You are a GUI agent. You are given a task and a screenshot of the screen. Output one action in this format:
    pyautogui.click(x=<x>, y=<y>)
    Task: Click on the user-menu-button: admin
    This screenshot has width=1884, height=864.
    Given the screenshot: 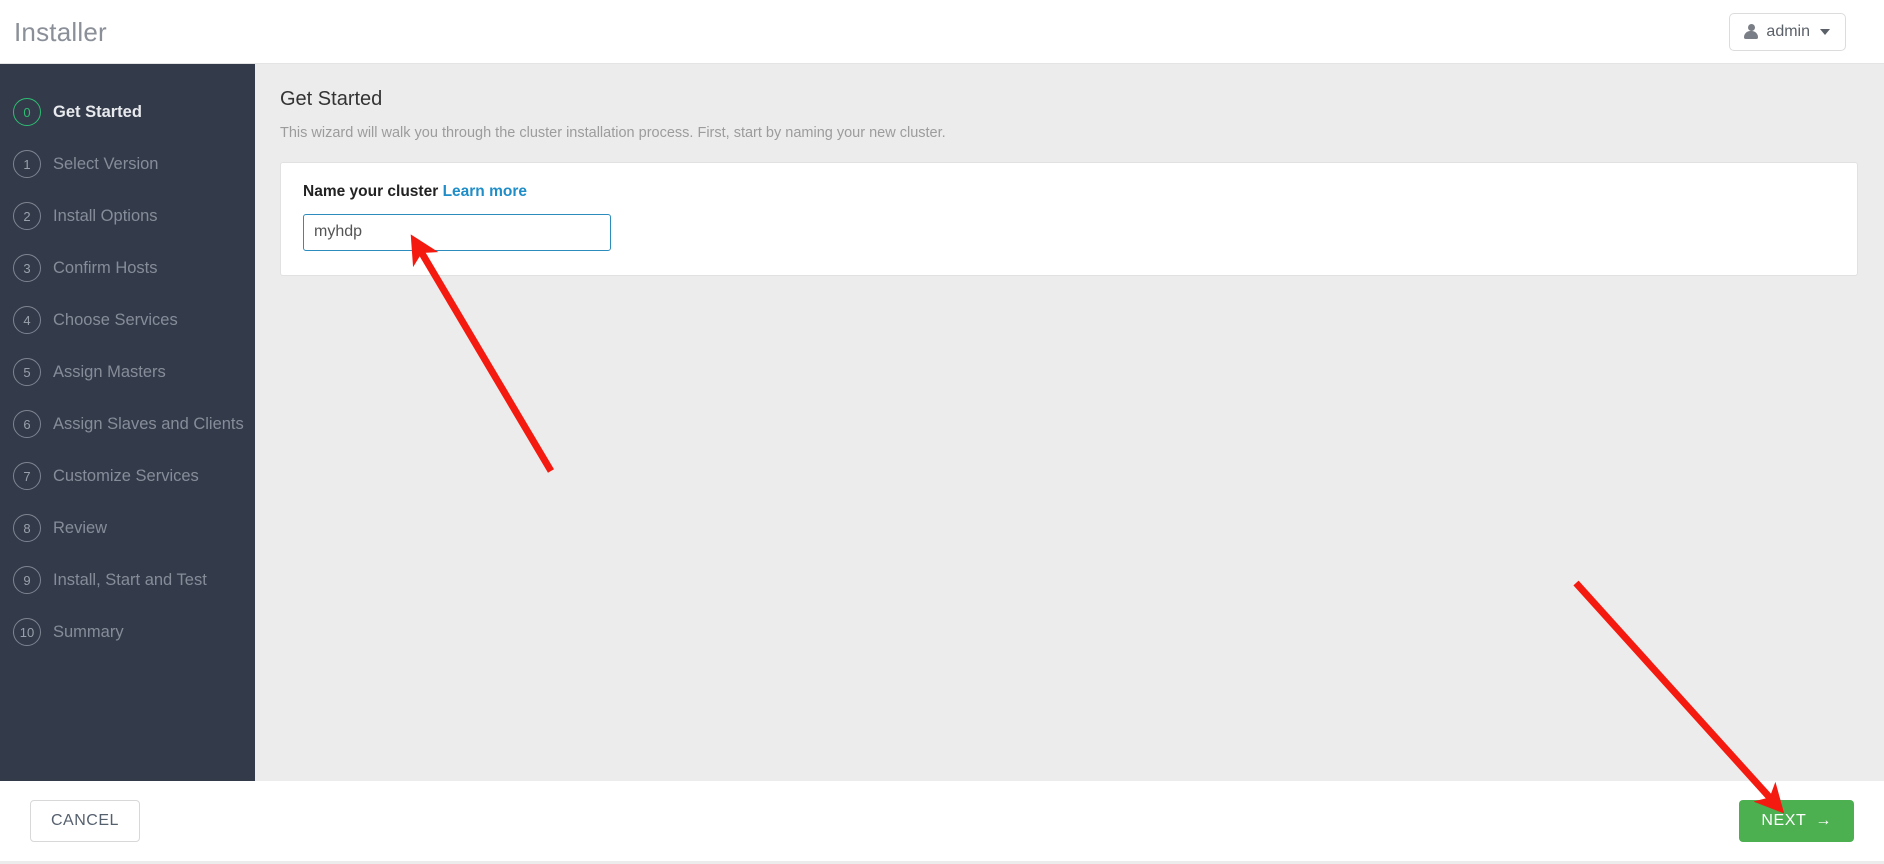 What is the action you would take?
    pyautogui.click(x=1787, y=31)
    